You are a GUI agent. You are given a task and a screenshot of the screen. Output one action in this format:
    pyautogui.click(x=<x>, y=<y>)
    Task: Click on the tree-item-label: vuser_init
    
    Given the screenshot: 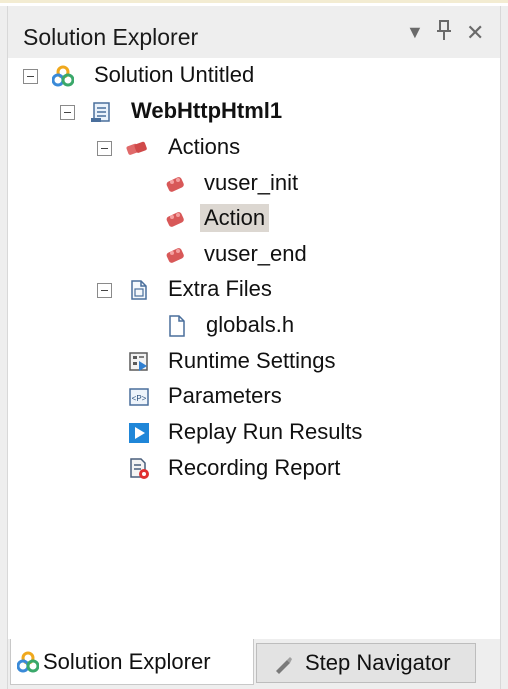 What is the action you would take?
    pyautogui.click(x=251, y=182)
    